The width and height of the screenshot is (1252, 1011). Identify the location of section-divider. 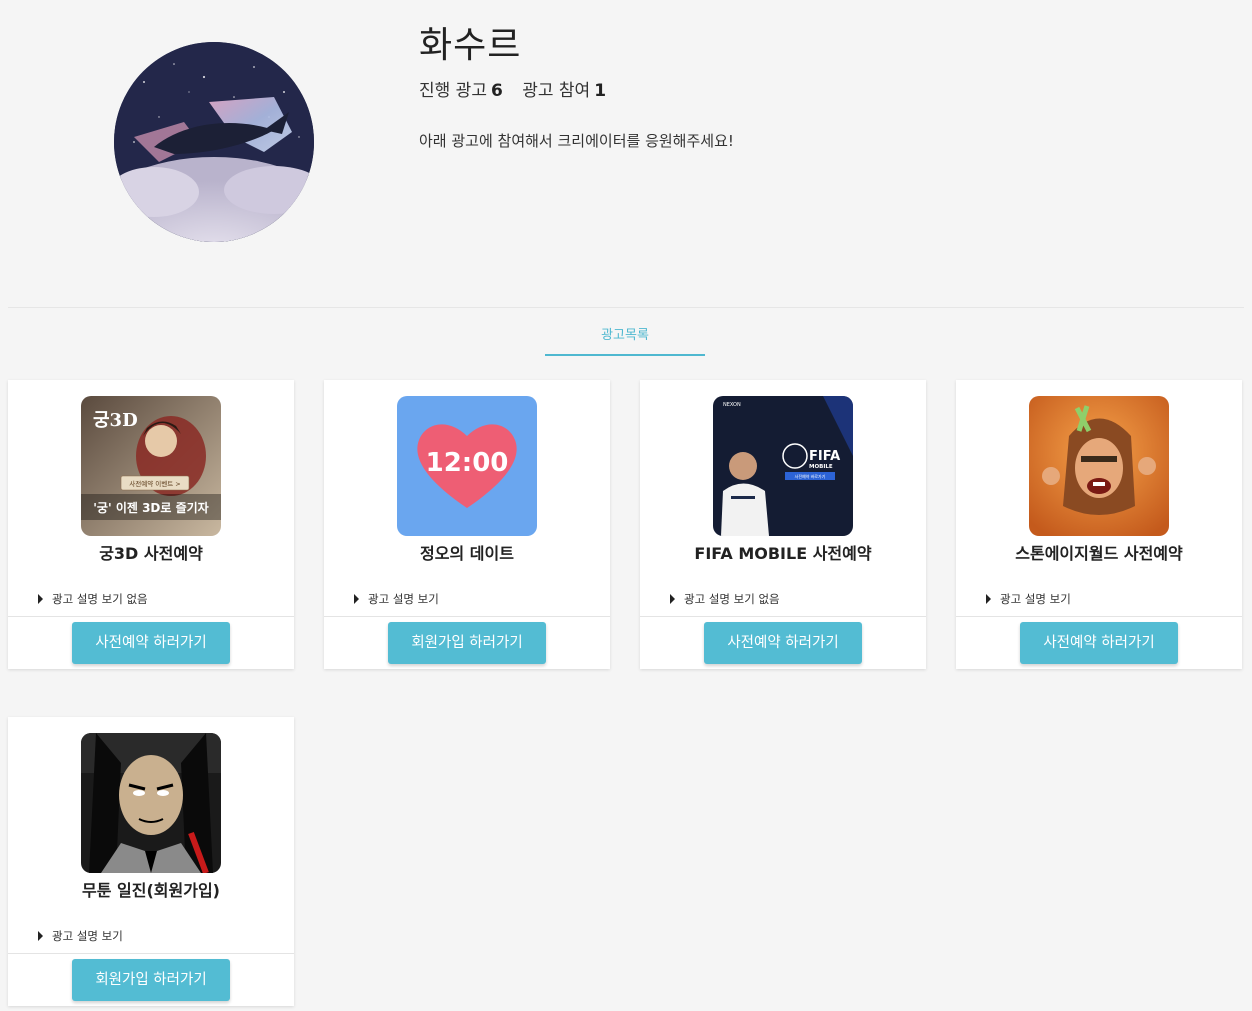
(626, 307).